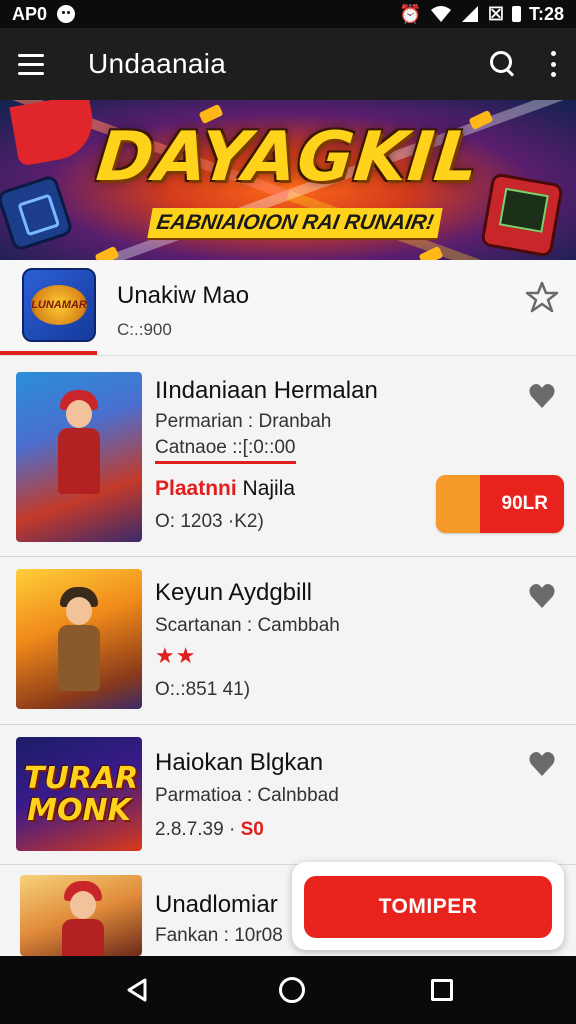 This screenshot has width=576, height=1024. I want to click on game-title: Haiokan Blgkan, so click(239, 762).